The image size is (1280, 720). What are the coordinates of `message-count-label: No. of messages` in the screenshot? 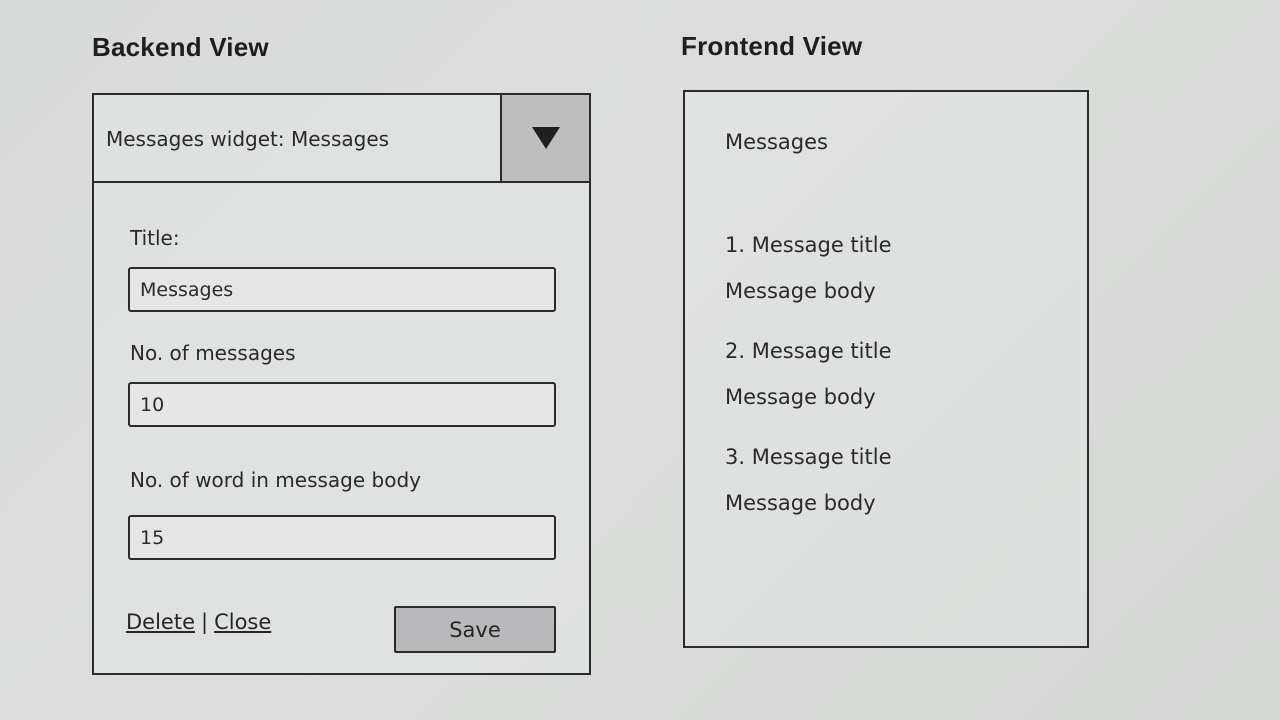 It's located at (213, 353).